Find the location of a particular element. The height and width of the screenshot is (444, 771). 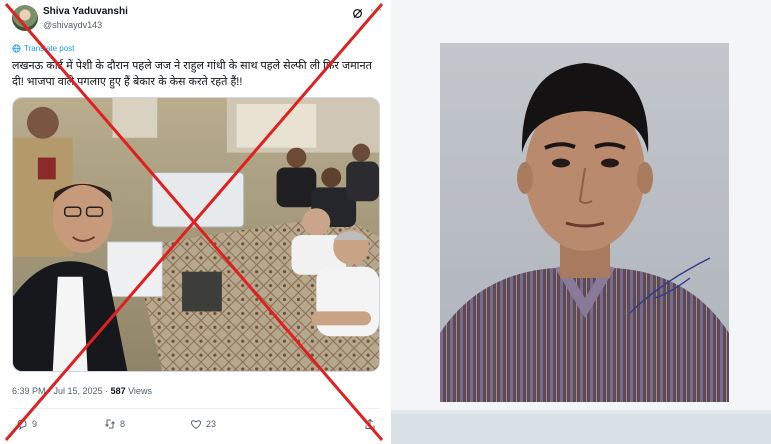

avatar is located at coordinates (25, 18).